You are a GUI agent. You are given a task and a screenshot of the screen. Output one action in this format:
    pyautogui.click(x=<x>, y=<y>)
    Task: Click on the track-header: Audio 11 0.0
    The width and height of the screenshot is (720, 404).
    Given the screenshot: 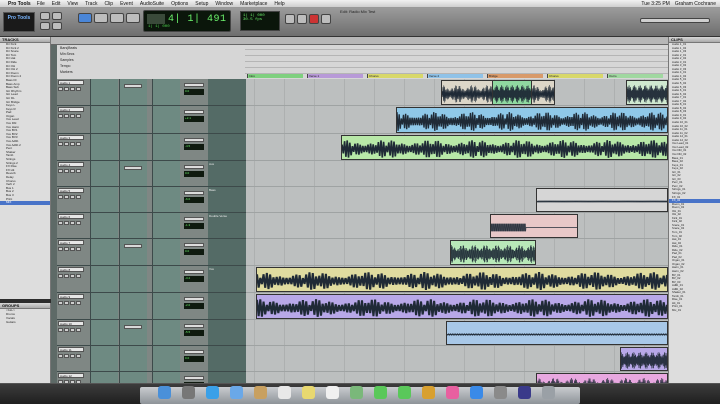 What is the action you would take?
    pyautogui.click(x=151, y=359)
    